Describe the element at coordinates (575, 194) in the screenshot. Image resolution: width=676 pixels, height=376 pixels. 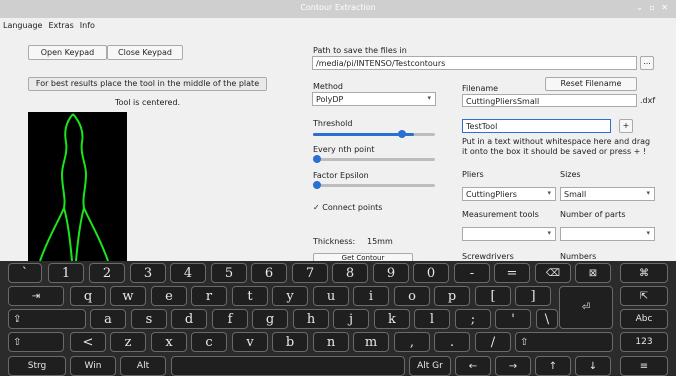
I see `sizes-value: Small` at that location.